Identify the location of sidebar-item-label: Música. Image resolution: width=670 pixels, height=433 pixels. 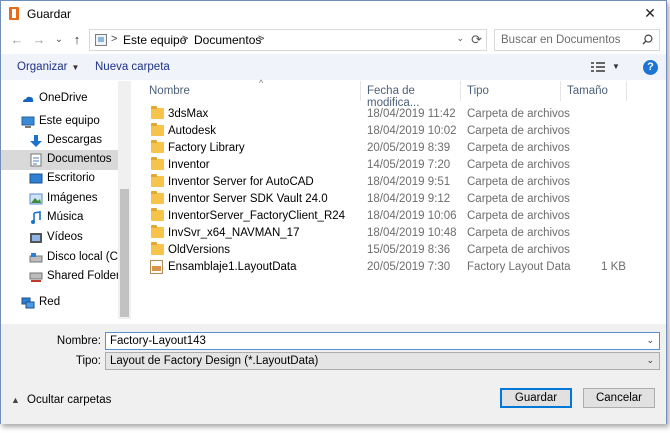
(65, 217).